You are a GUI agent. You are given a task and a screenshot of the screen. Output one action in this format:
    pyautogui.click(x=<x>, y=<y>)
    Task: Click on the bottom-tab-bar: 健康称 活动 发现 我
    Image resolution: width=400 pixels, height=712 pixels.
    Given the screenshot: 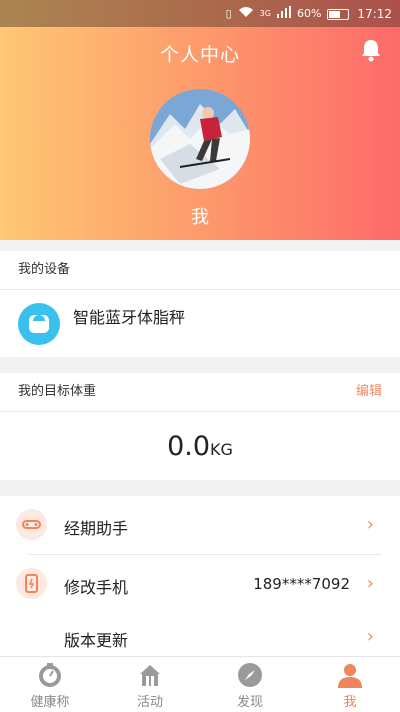 What is the action you would take?
    pyautogui.click(x=200, y=684)
    